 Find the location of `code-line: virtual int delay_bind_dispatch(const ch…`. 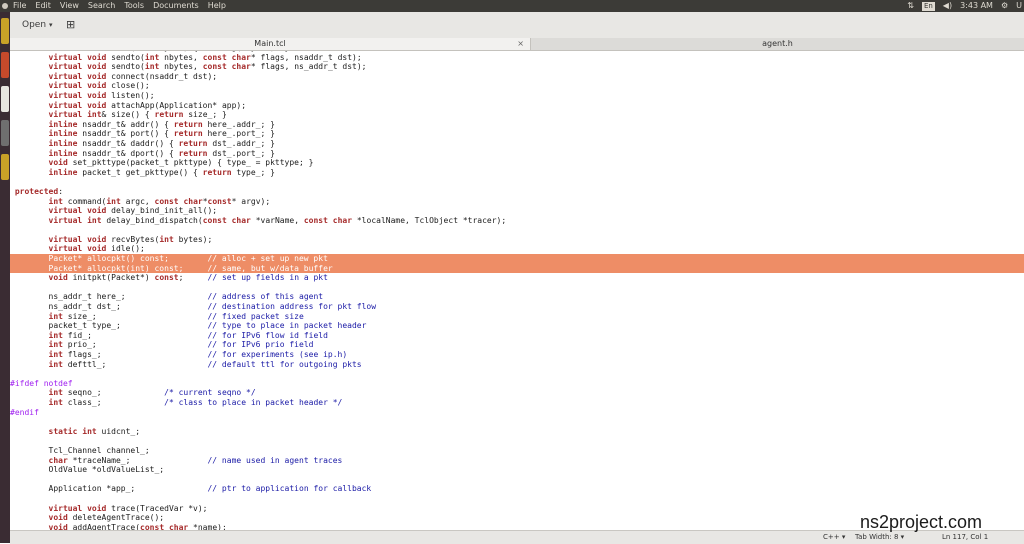

code-line: virtual int delay_bind_dispatch(const ch… is located at coordinates (517, 221).